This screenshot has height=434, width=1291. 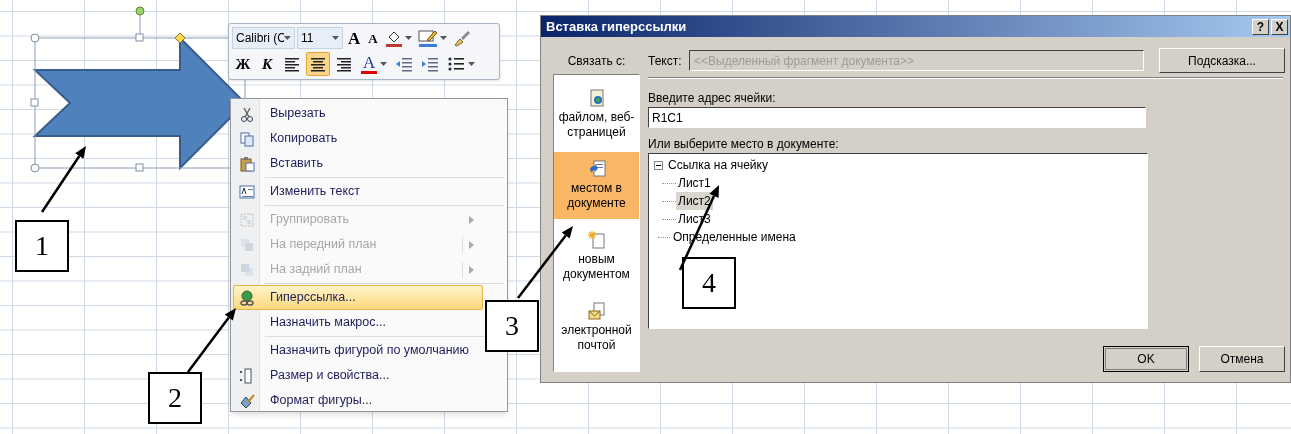 I want to click on field-label: Текст:, so click(x=665, y=61).